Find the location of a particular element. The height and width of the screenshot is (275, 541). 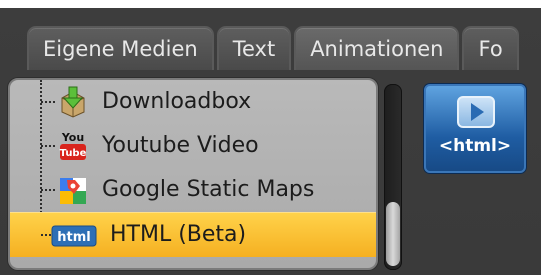

youtube-icon: You Tube is located at coordinates (73, 145).